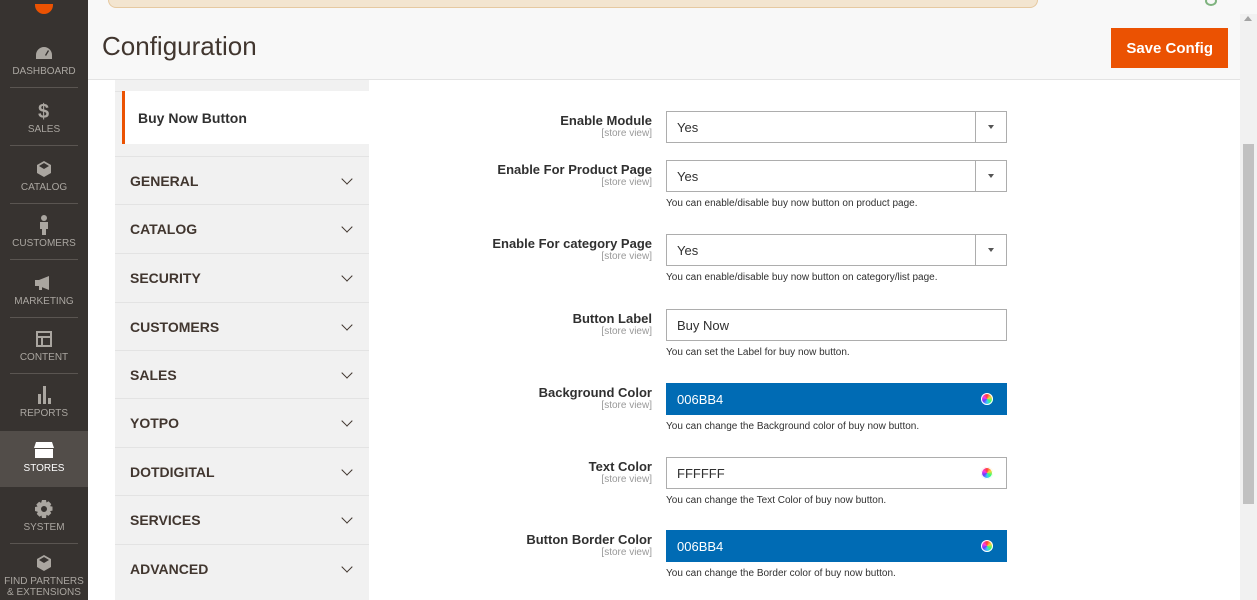  What do you see at coordinates (44, 527) in the screenshot?
I see `menu-label-system: System` at bounding box center [44, 527].